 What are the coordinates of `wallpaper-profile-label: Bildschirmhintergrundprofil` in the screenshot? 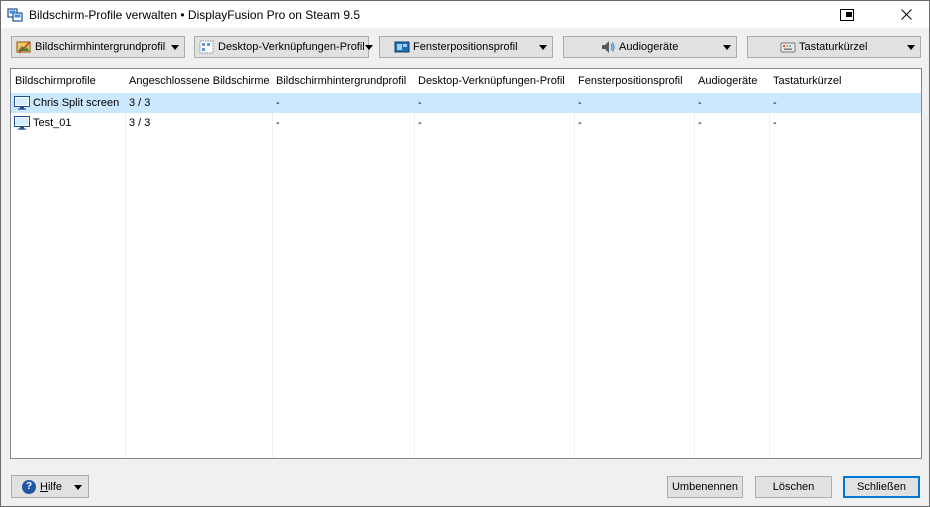 It's located at (100, 47).